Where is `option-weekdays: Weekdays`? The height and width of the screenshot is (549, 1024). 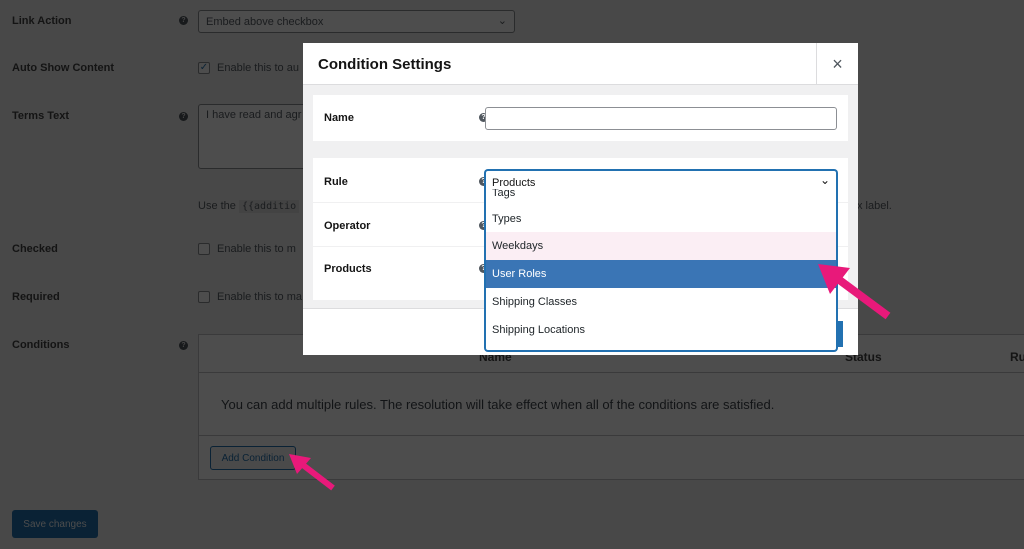
option-weekdays: Weekdays is located at coordinates (661, 246).